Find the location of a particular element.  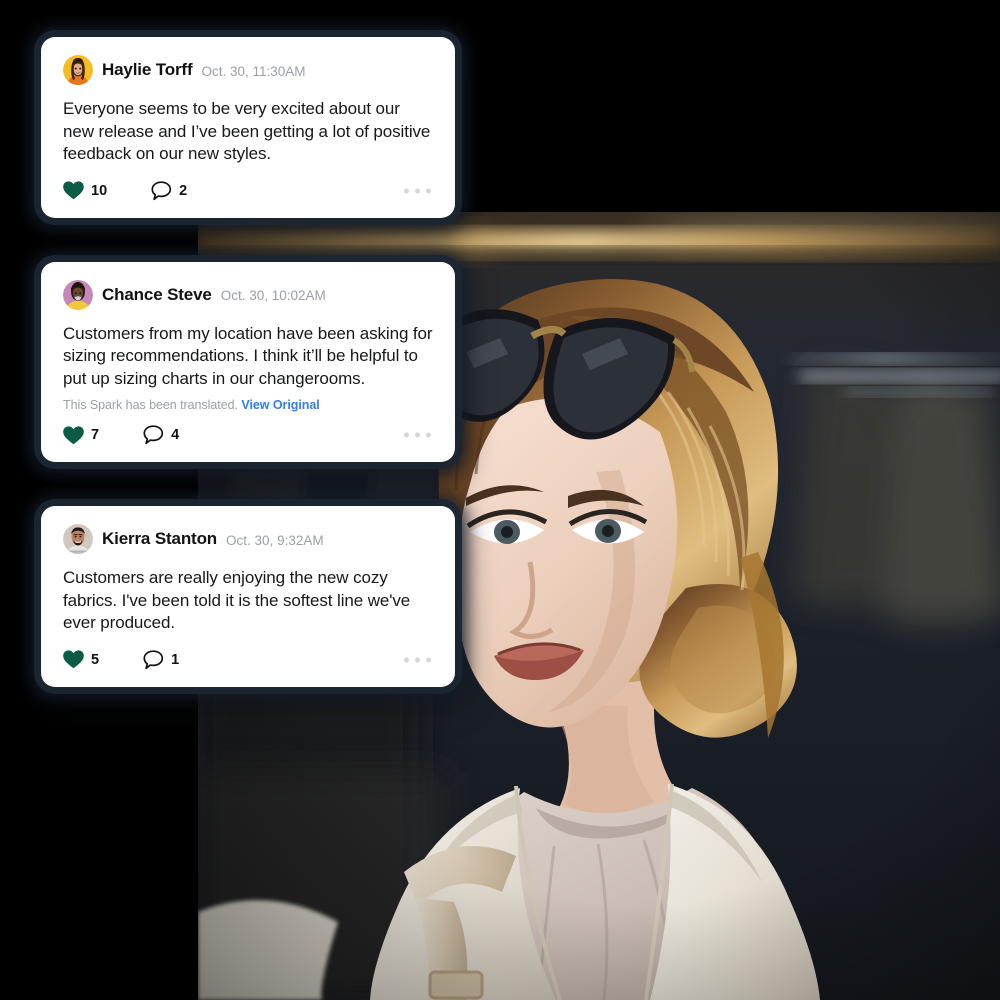

card-timestamp: Oct. 30, 11:30AM is located at coordinates (253, 71).